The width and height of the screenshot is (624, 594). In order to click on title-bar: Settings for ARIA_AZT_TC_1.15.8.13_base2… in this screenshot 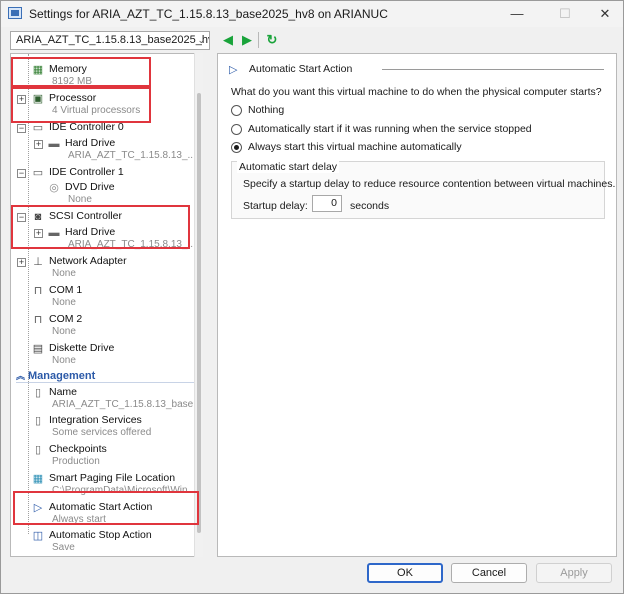, I will do `click(312, 14)`.